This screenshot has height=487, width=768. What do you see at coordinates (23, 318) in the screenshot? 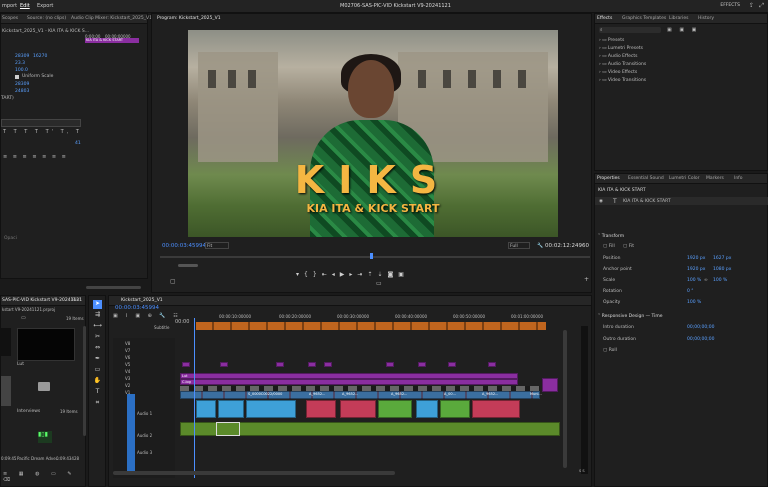
I see `new-bin-icon: ▭` at bounding box center [23, 318].